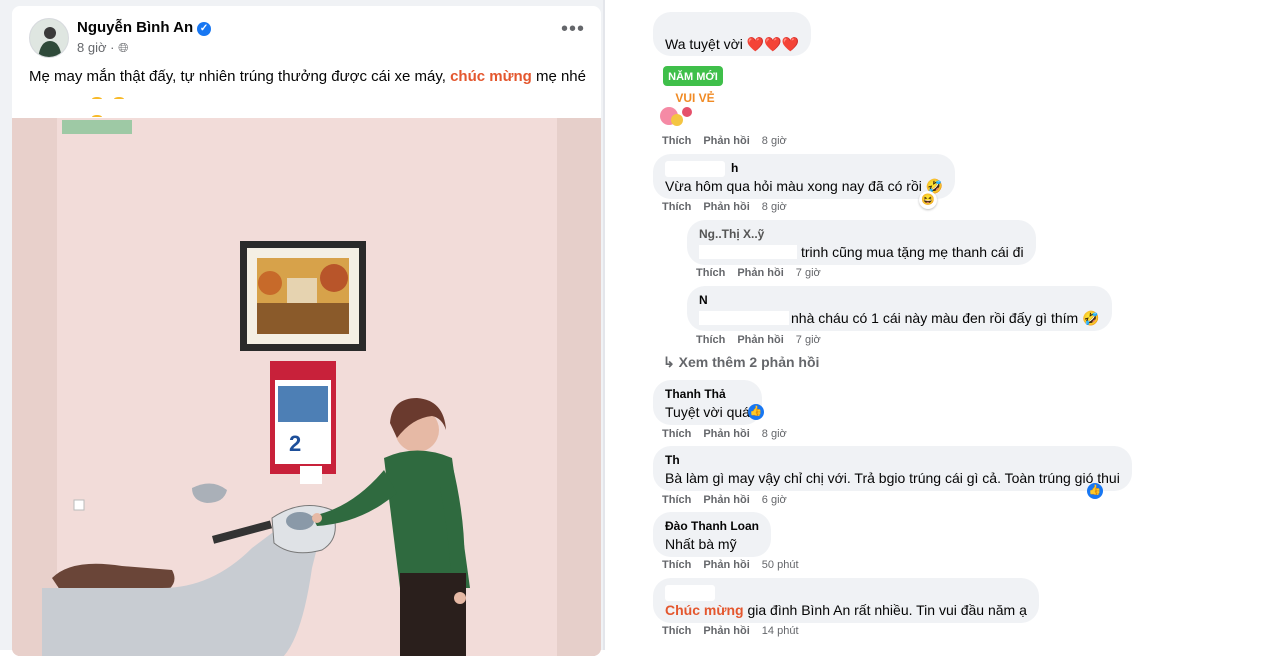 The image size is (1273, 656). I want to click on verified-badge-icon: ✓, so click(204, 29).